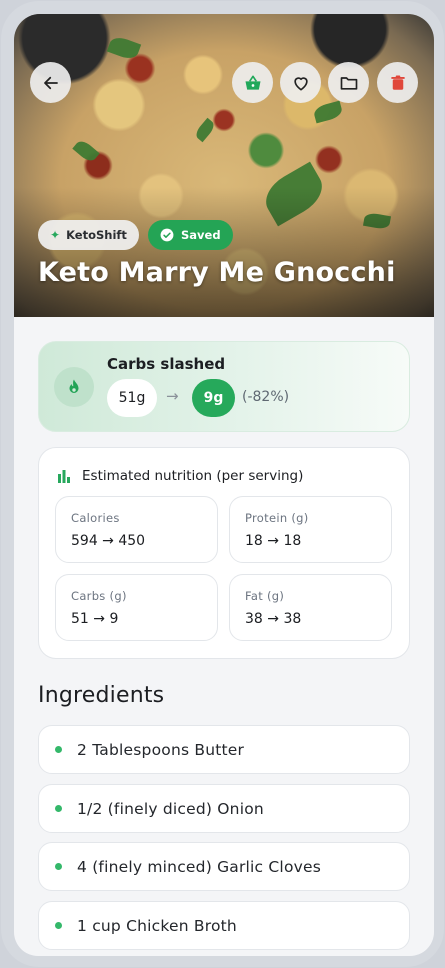 This screenshot has width=445, height=968. I want to click on source-chip: ✦ KetoShift, so click(88, 235).